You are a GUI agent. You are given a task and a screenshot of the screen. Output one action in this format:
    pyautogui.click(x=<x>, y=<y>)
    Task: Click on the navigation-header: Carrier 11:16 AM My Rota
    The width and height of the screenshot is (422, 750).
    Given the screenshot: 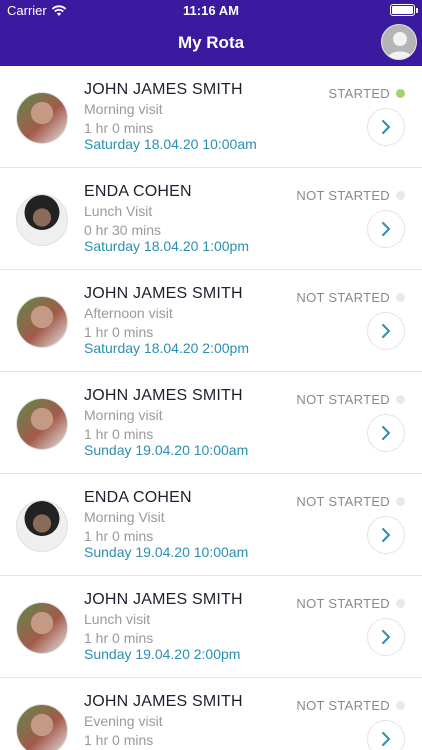 What is the action you would take?
    pyautogui.click(x=211, y=33)
    